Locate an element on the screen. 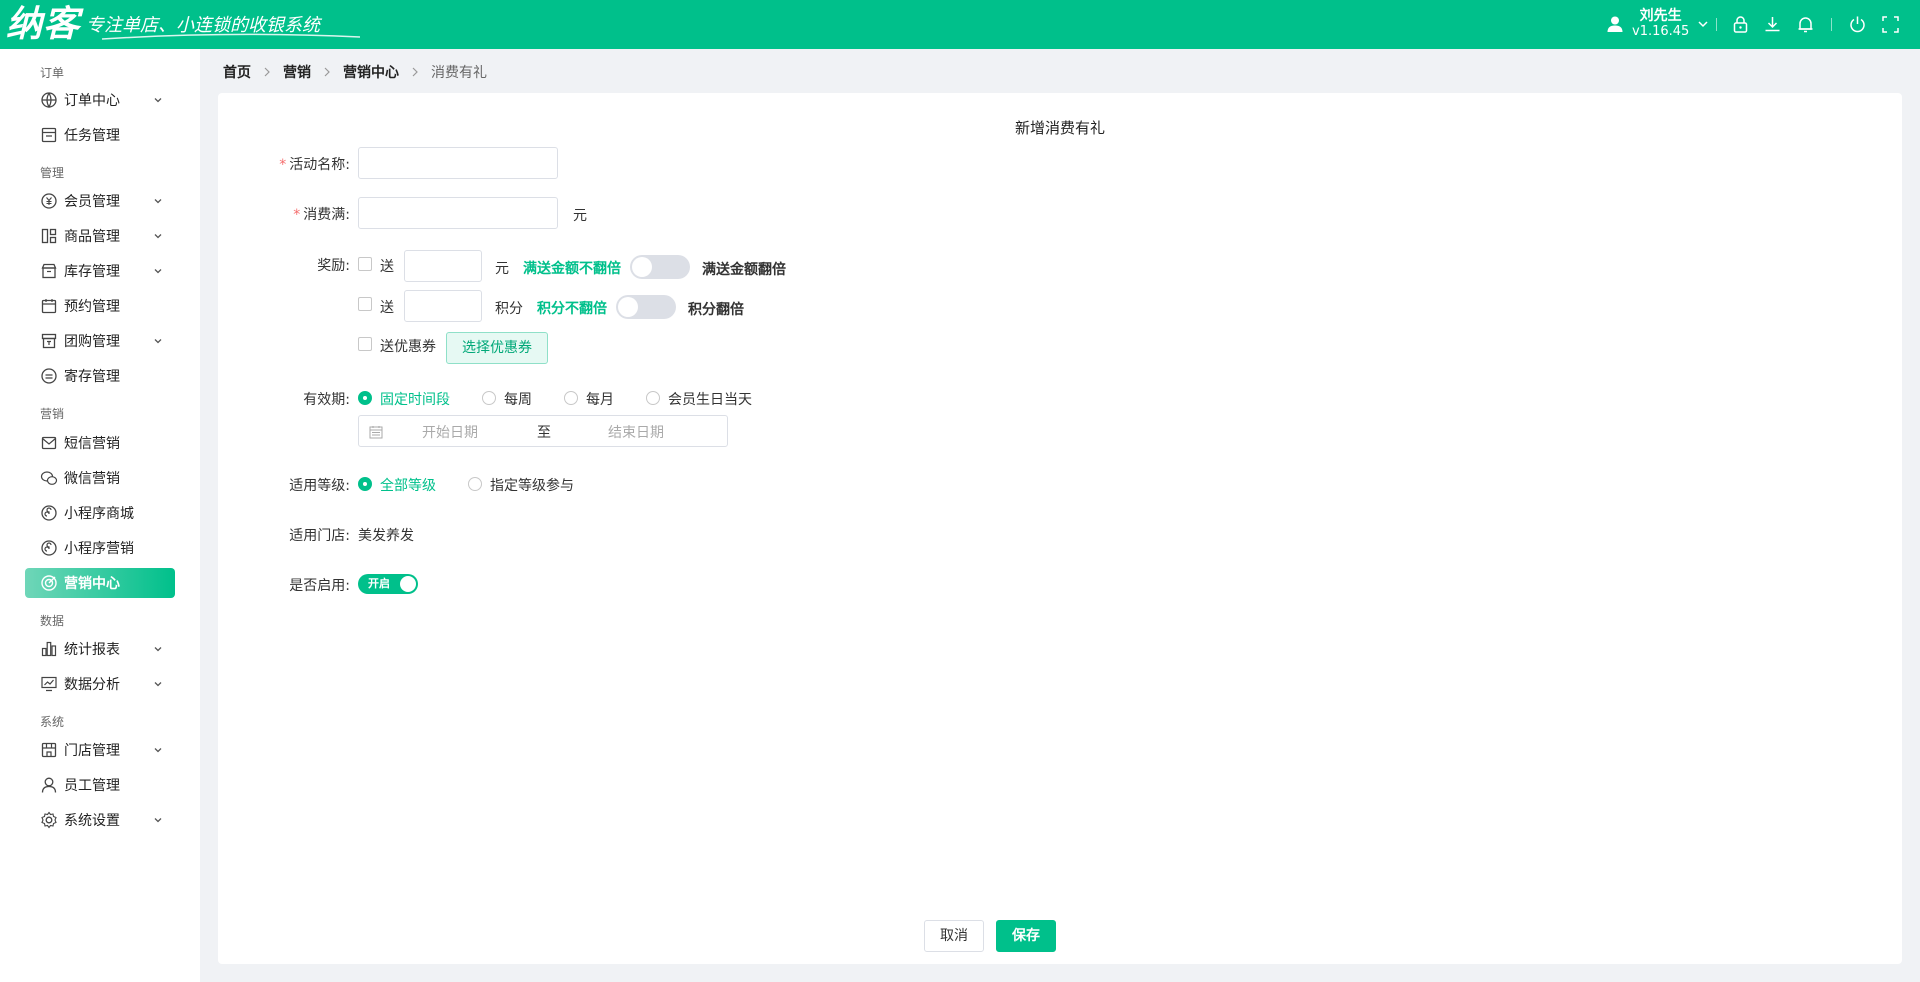 This screenshot has width=1920, height=982. reward-cash-input is located at coordinates (443, 266).